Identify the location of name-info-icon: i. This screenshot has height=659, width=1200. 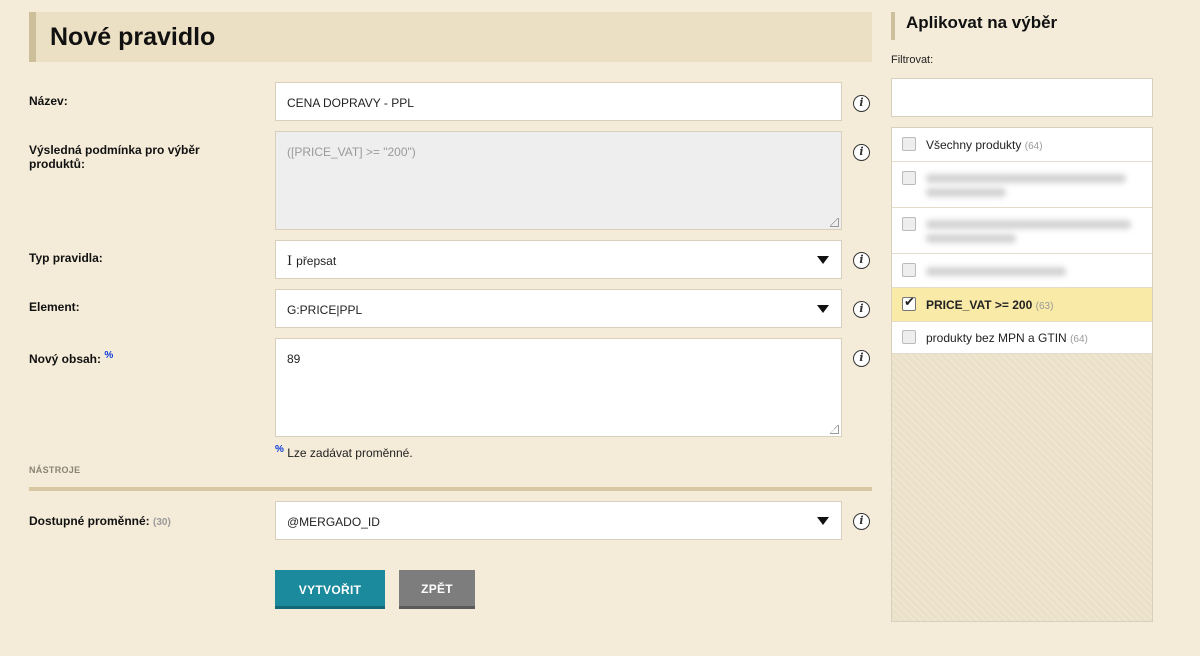
(861, 103).